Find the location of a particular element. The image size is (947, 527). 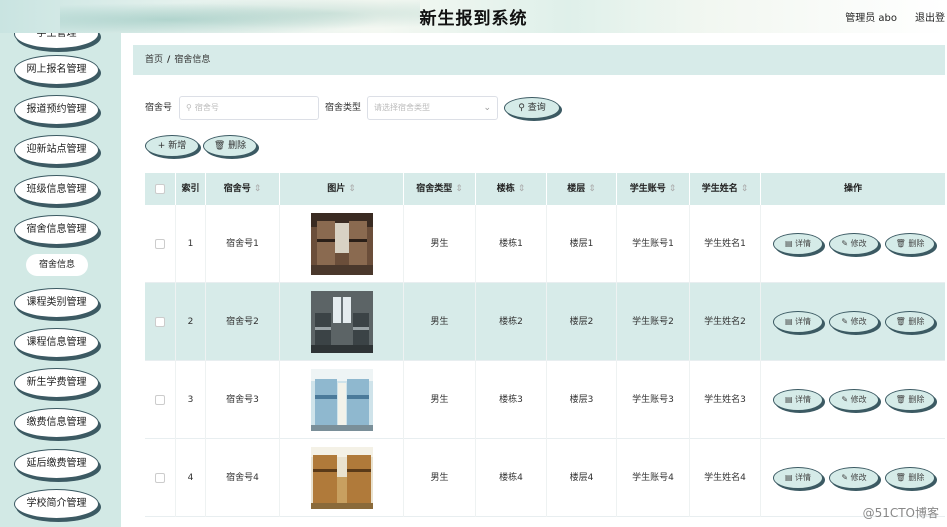

sidebar-subitem-dorm-info: 宿舍信息 is located at coordinates (57, 265).